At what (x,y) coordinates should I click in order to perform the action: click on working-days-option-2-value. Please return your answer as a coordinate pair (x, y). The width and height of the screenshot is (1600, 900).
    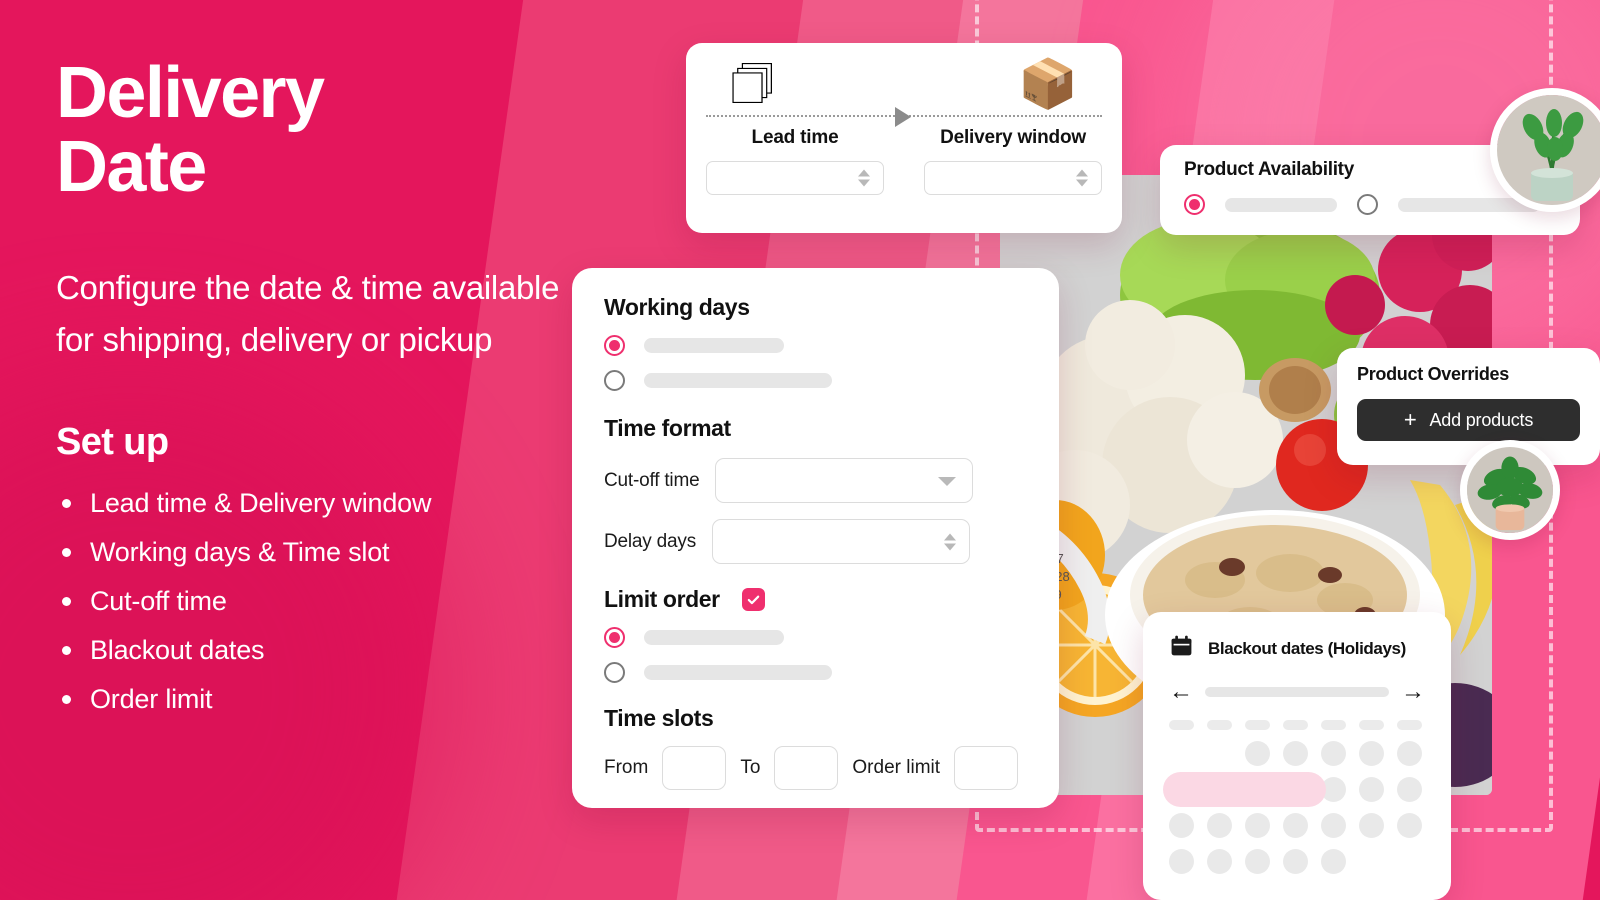
    Looking at the image, I should click on (738, 380).